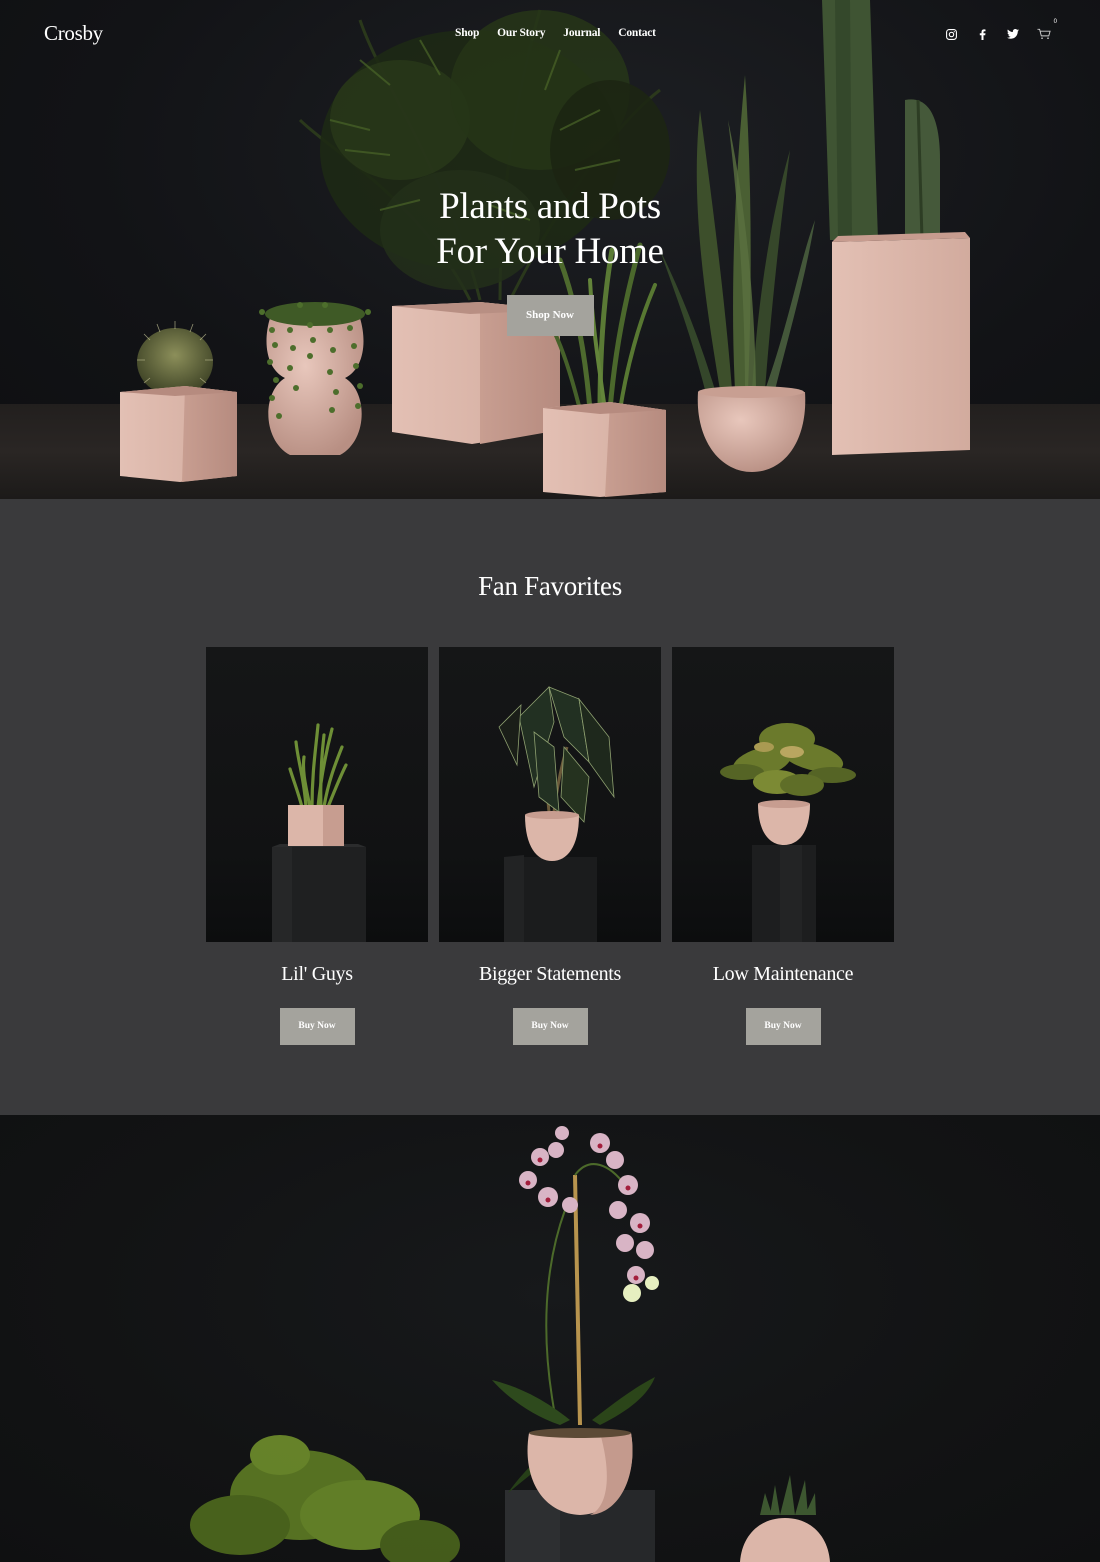 This screenshot has width=1100, height=1562. What do you see at coordinates (951, 34) in the screenshot?
I see `instagram-icon` at bounding box center [951, 34].